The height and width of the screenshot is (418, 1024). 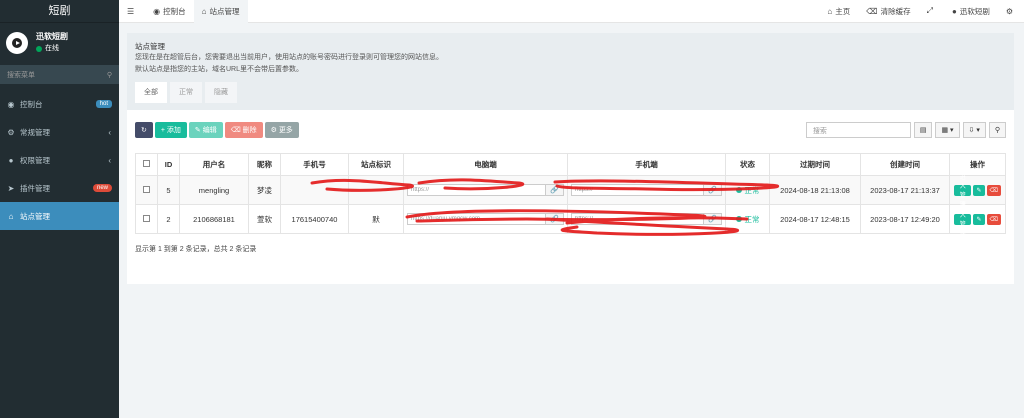 I want to click on cell-nickname: 梦凌, so click(x=264, y=190).